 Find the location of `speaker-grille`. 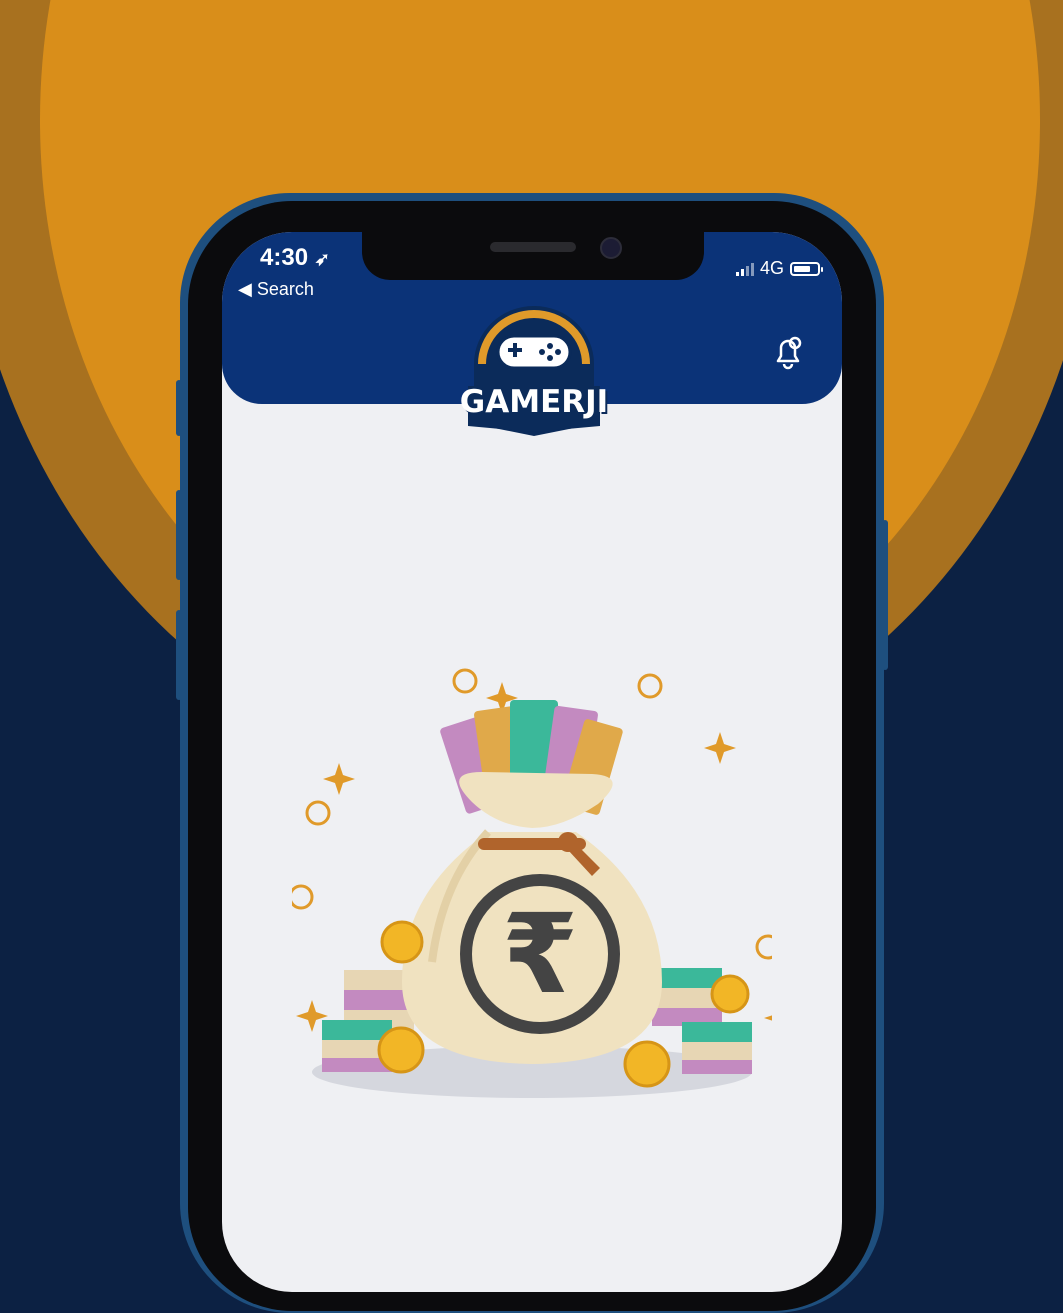

speaker-grille is located at coordinates (533, 247).